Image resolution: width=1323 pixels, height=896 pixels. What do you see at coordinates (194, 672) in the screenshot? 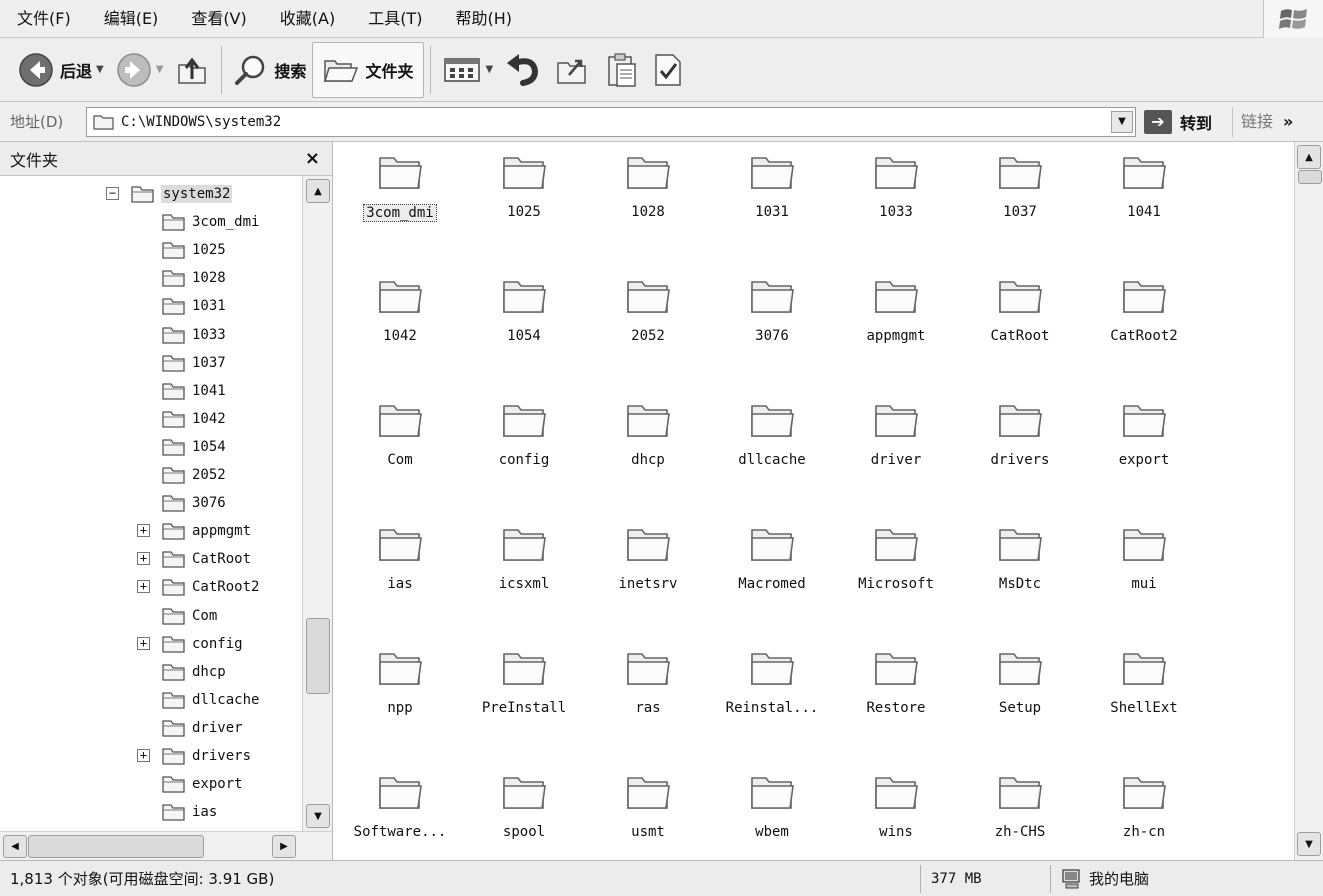
I see `tree-item: dhcp` at bounding box center [194, 672].